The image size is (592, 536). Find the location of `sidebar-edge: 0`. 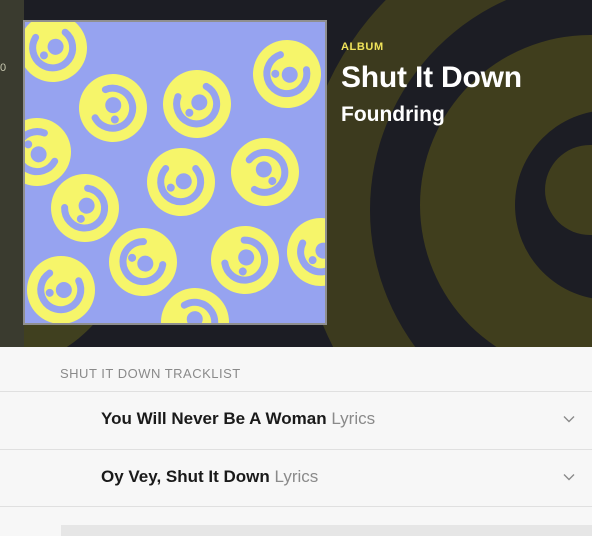

sidebar-edge: 0 is located at coordinates (12, 173).